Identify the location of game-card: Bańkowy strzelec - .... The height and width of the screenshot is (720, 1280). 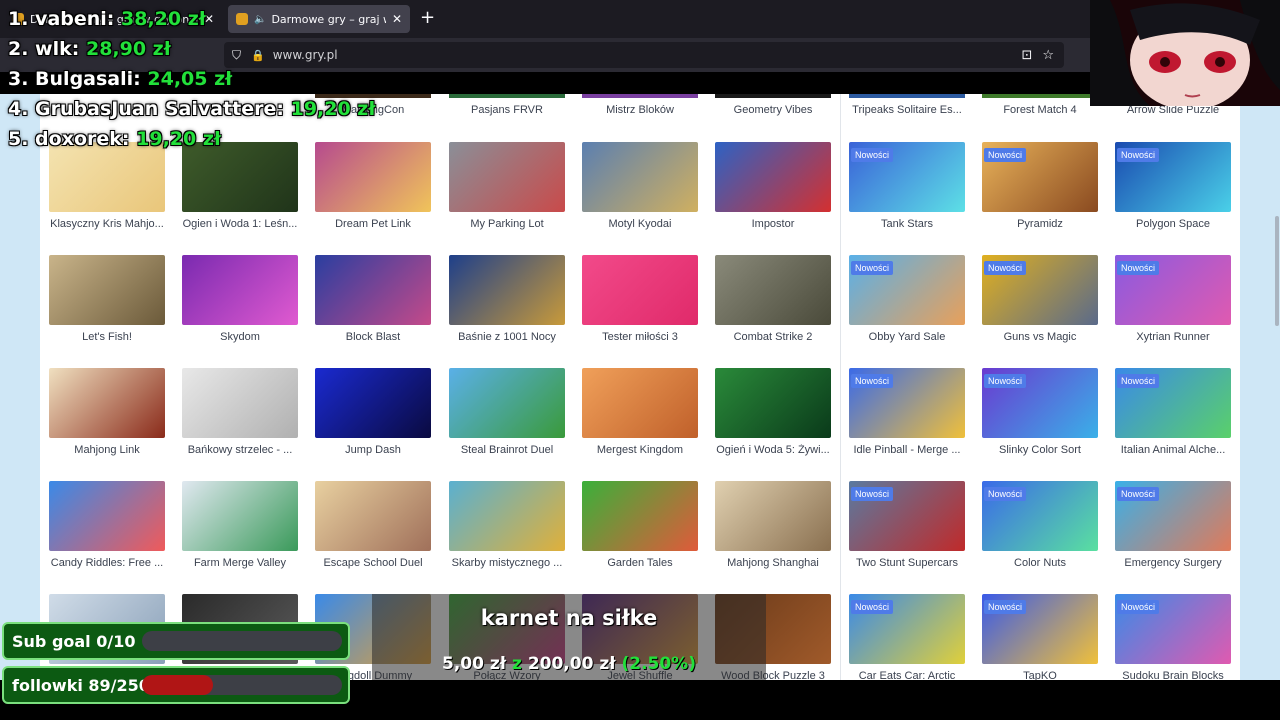
(238, 423).